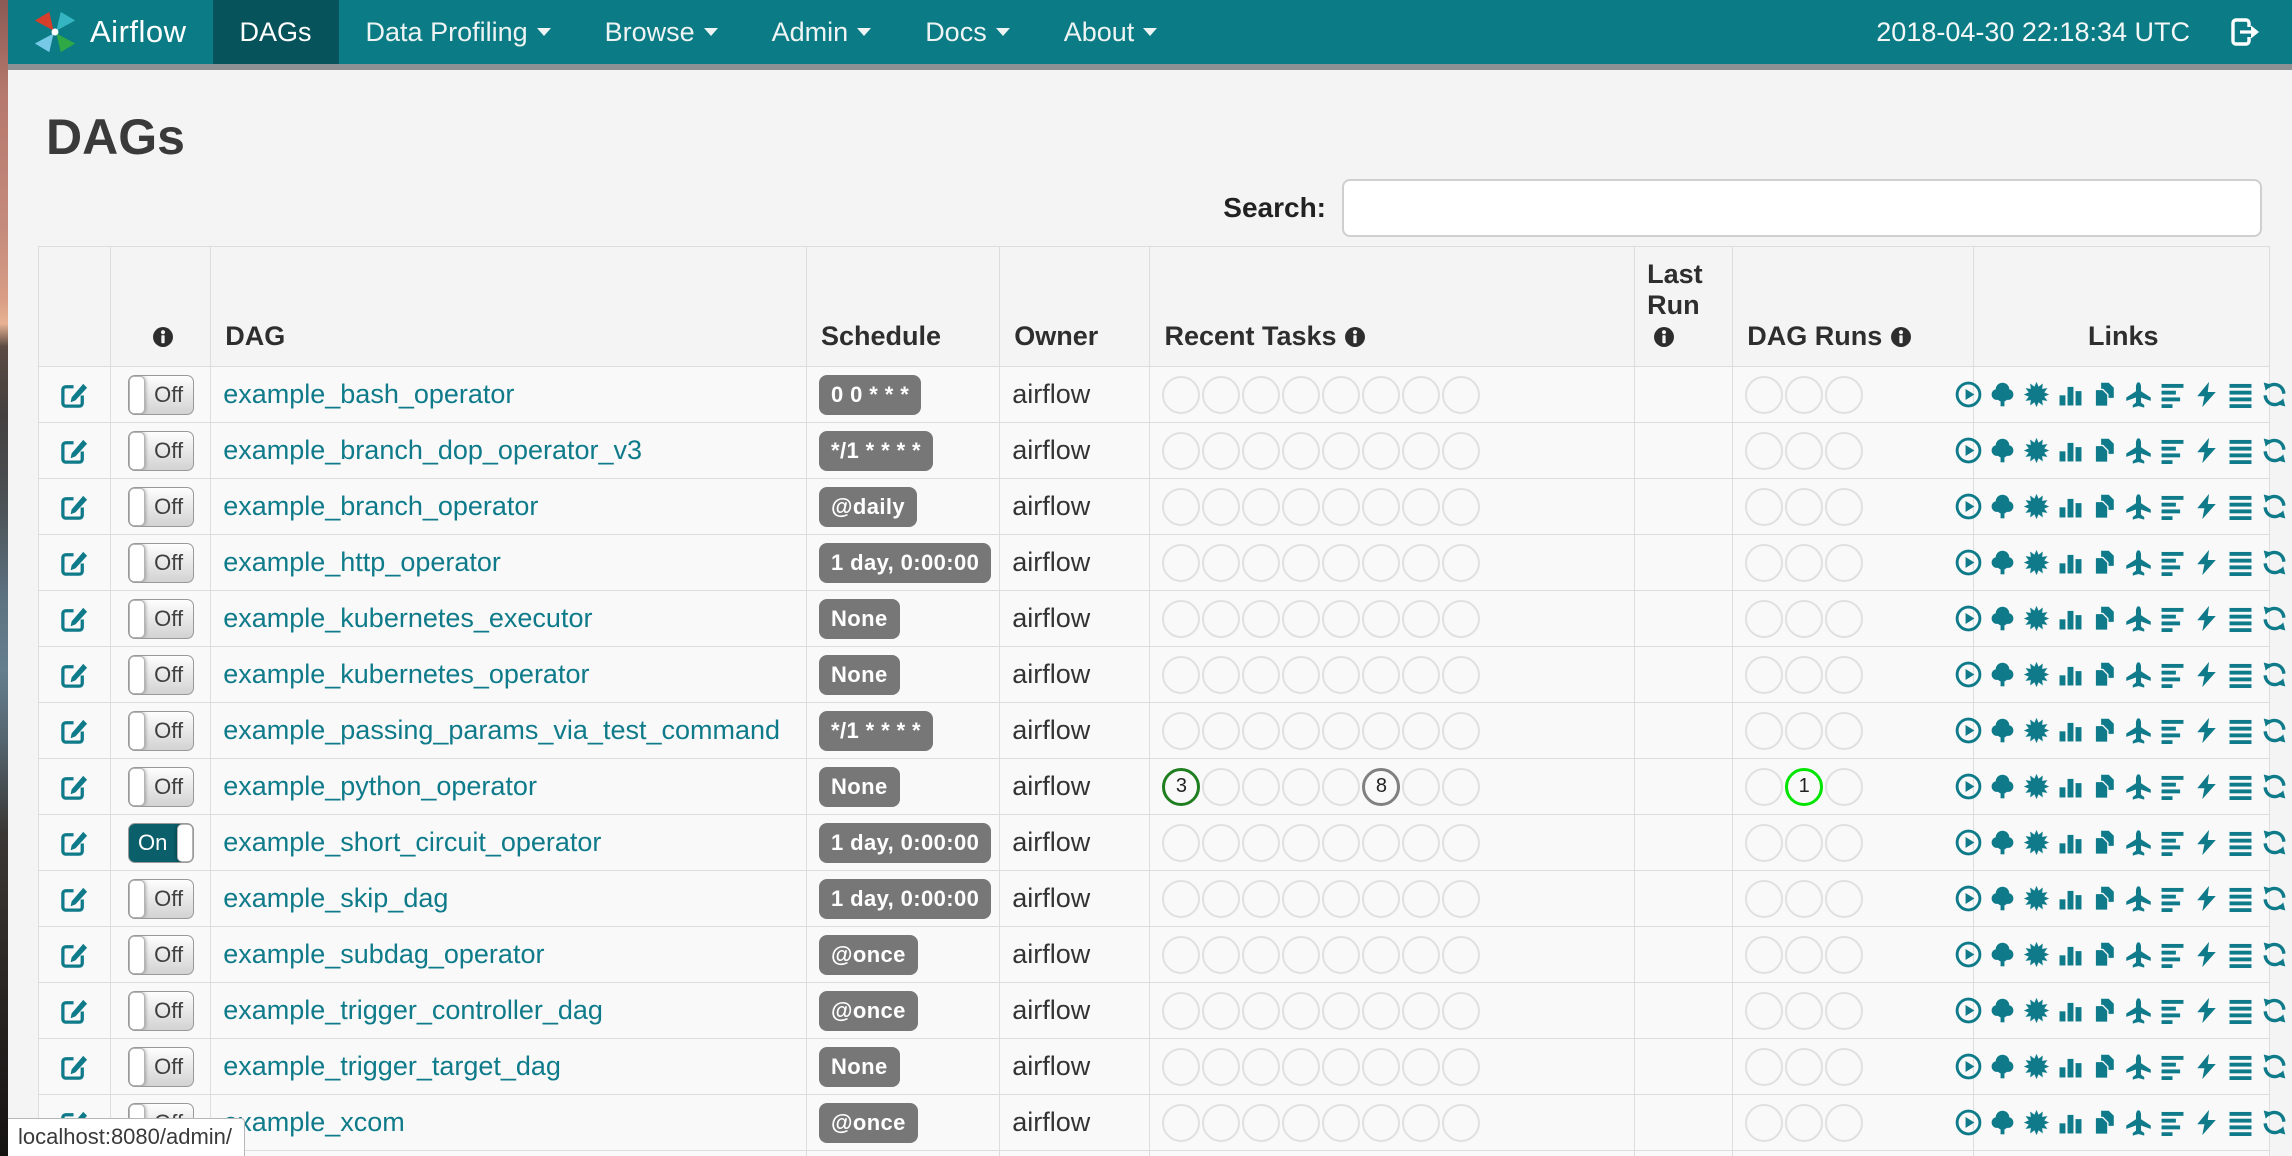  Describe the element at coordinates (362, 562) in the screenshot. I see `dag-link: example_http_operator` at that location.